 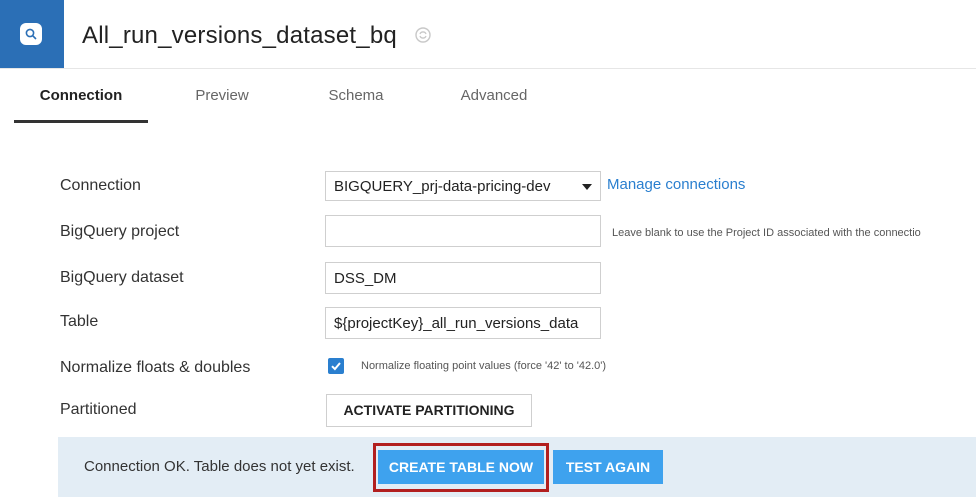 I want to click on connection-select: BIGQUERY_prj-data-pricing-dev, so click(x=463, y=186).